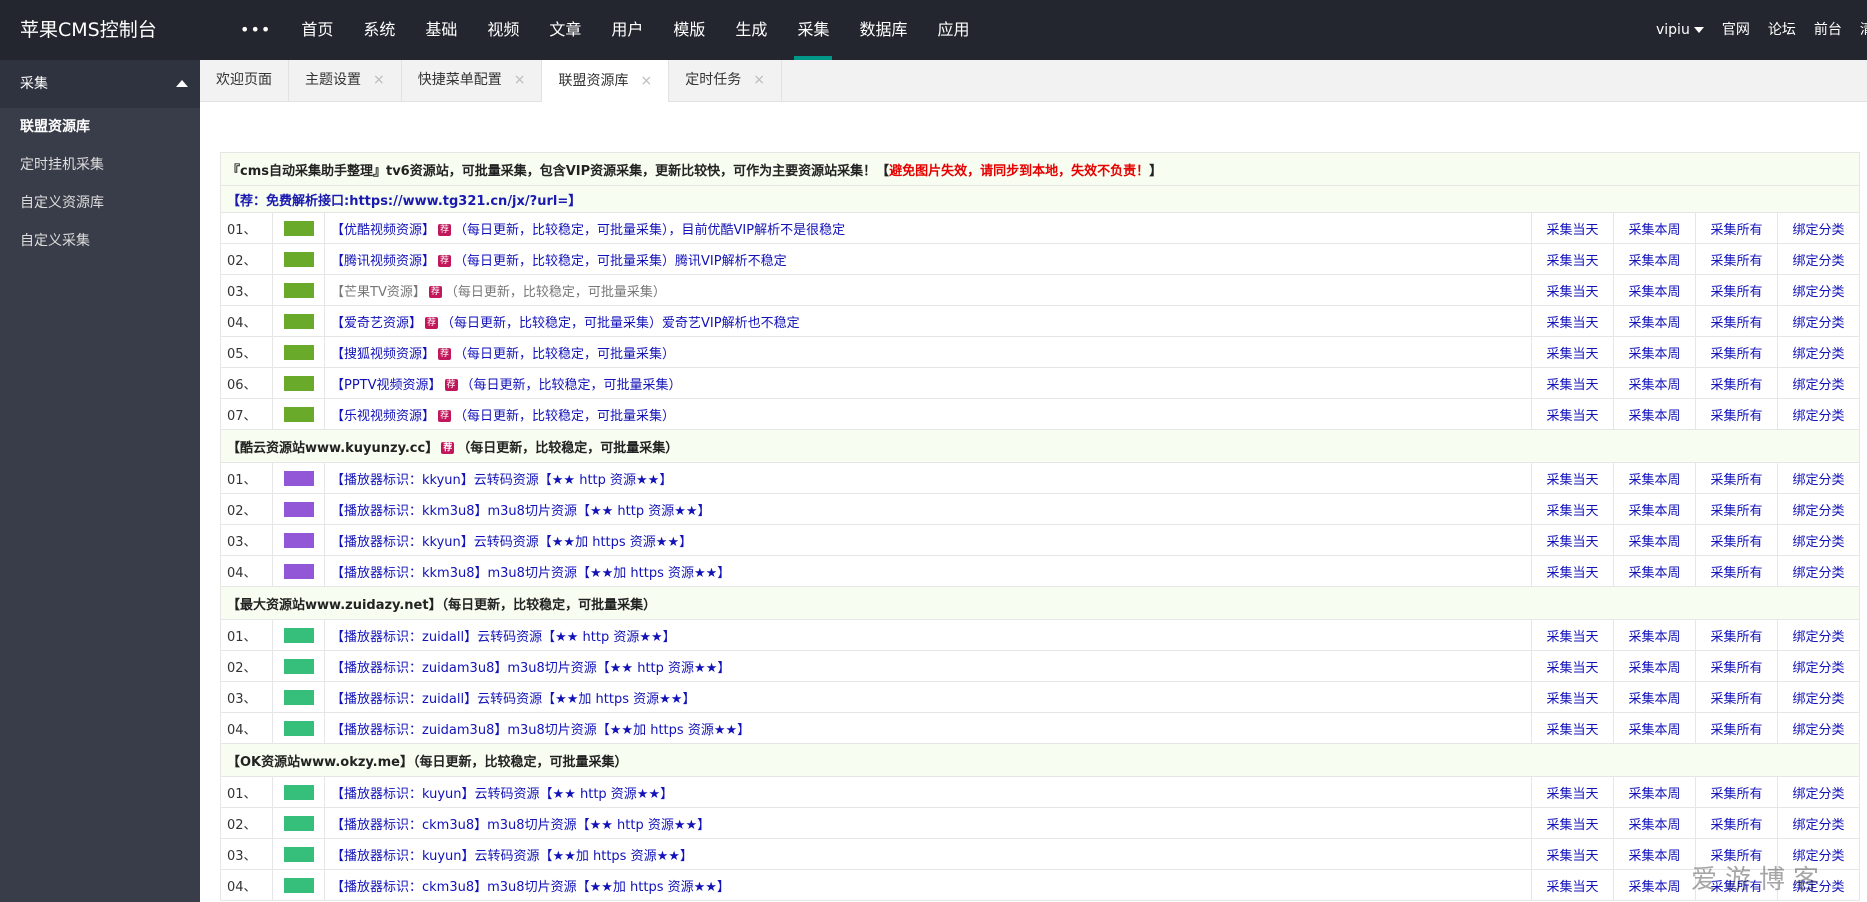 This screenshot has width=1867, height=902. What do you see at coordinates (1680, 30) in the screenshot?
I see `user-menu: vipiu` at bounding box center [1680, 30].